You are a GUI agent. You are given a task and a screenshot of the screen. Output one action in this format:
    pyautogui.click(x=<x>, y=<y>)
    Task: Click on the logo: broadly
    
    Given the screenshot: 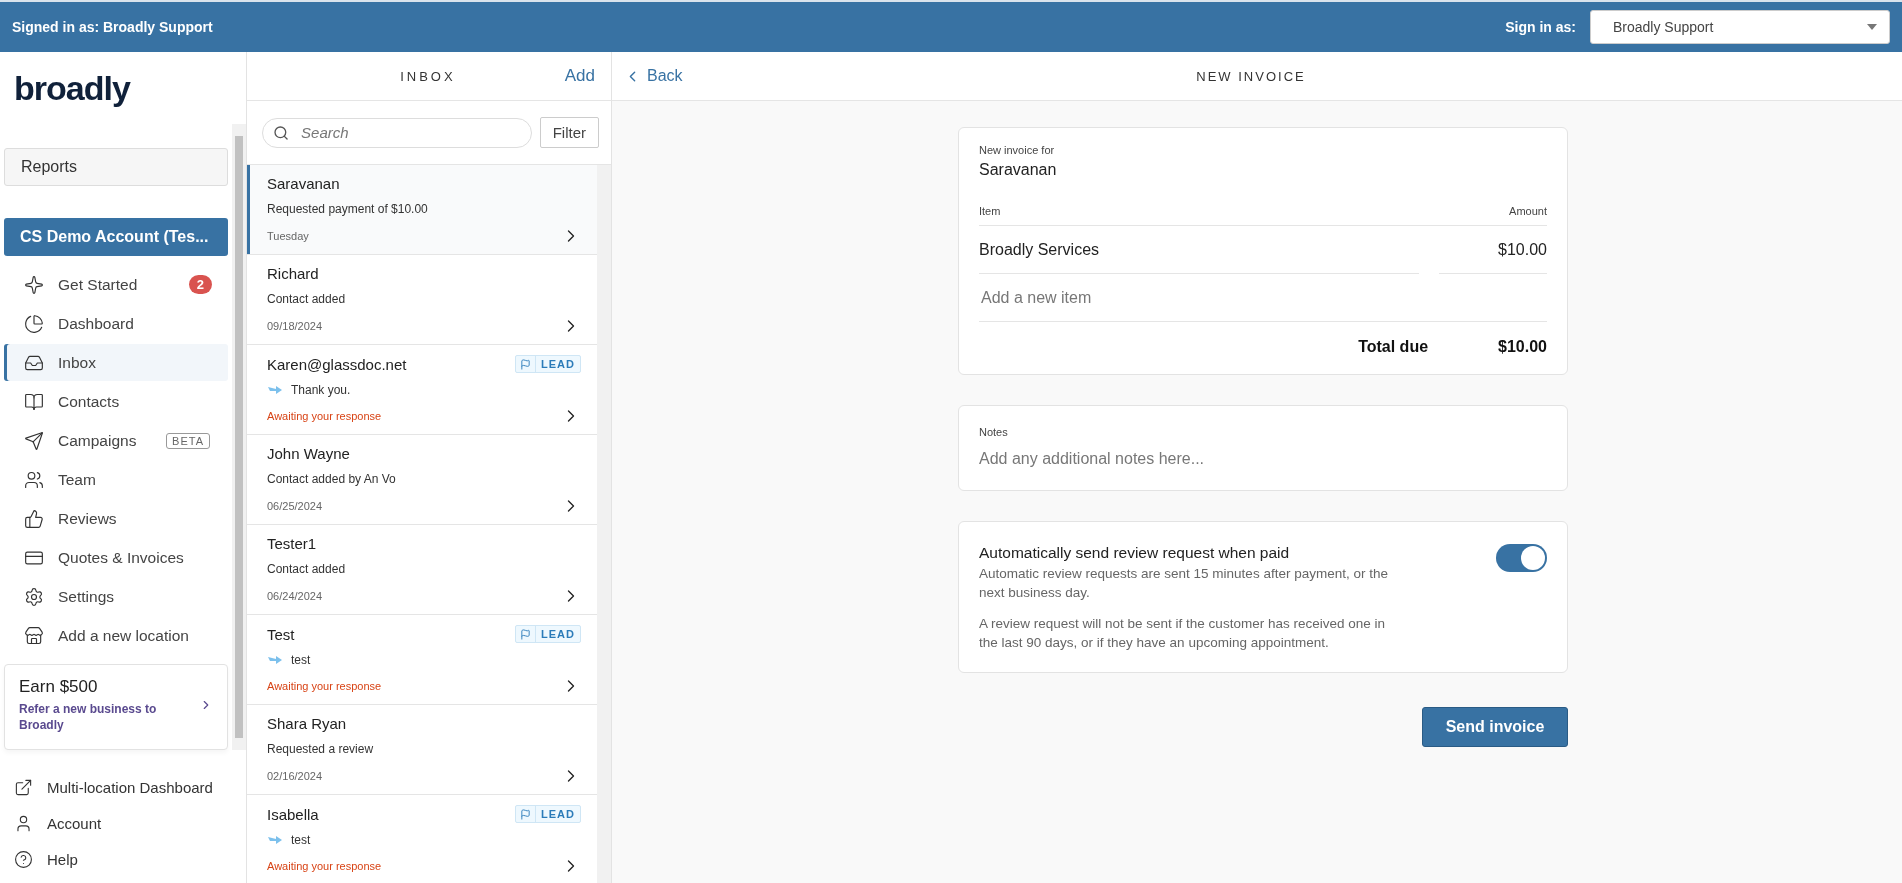 What is the action you would take?
    pyautogui.click(x=72, y=88)
    